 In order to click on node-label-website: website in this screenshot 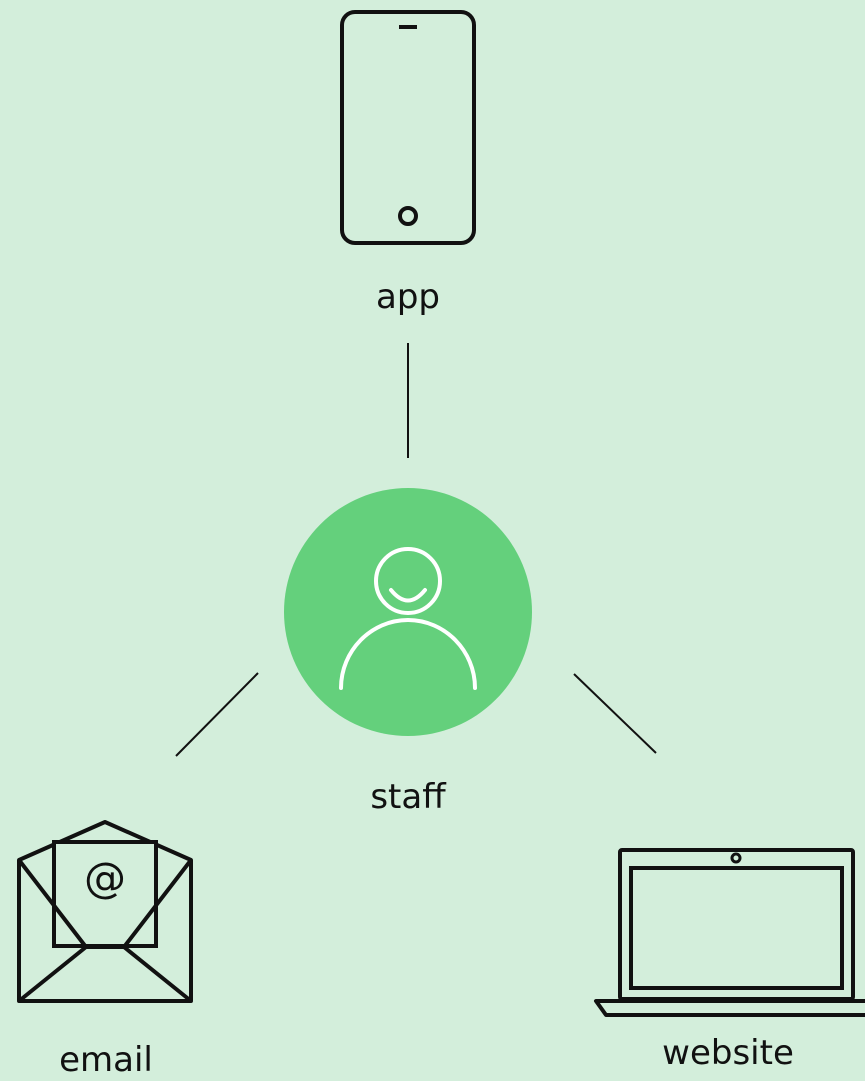, I will do `click(728, 1053)`.